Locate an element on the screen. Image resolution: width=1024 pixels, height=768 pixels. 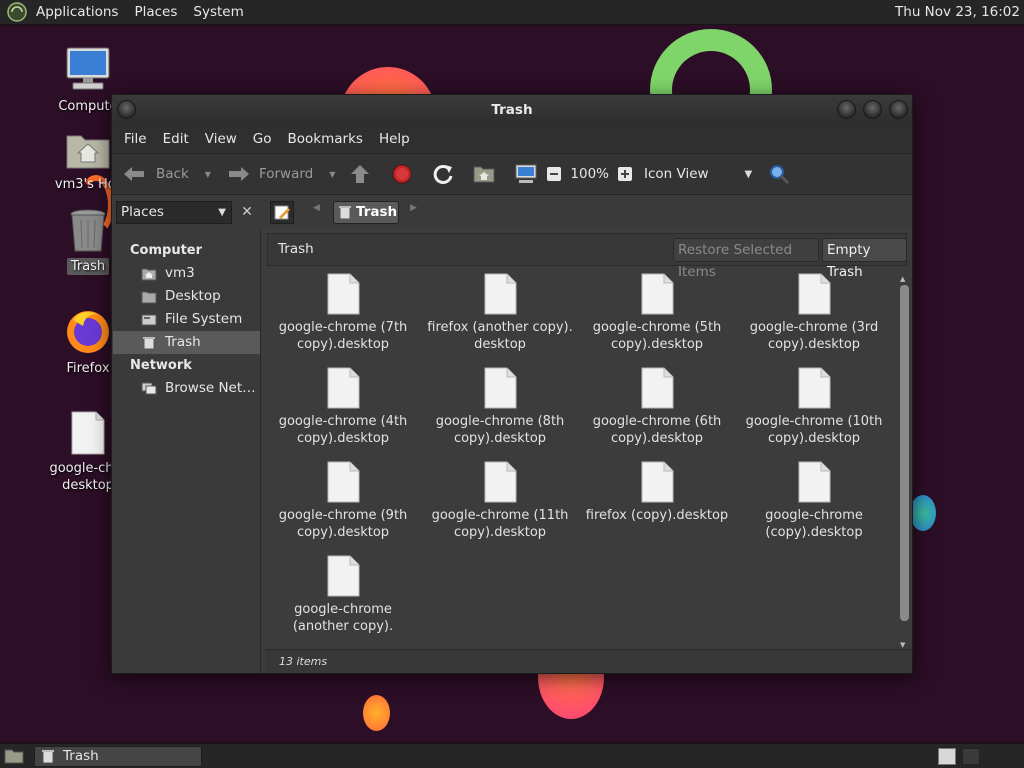
scroll-up-icon: ▲ is located at coordinates (902, 279).